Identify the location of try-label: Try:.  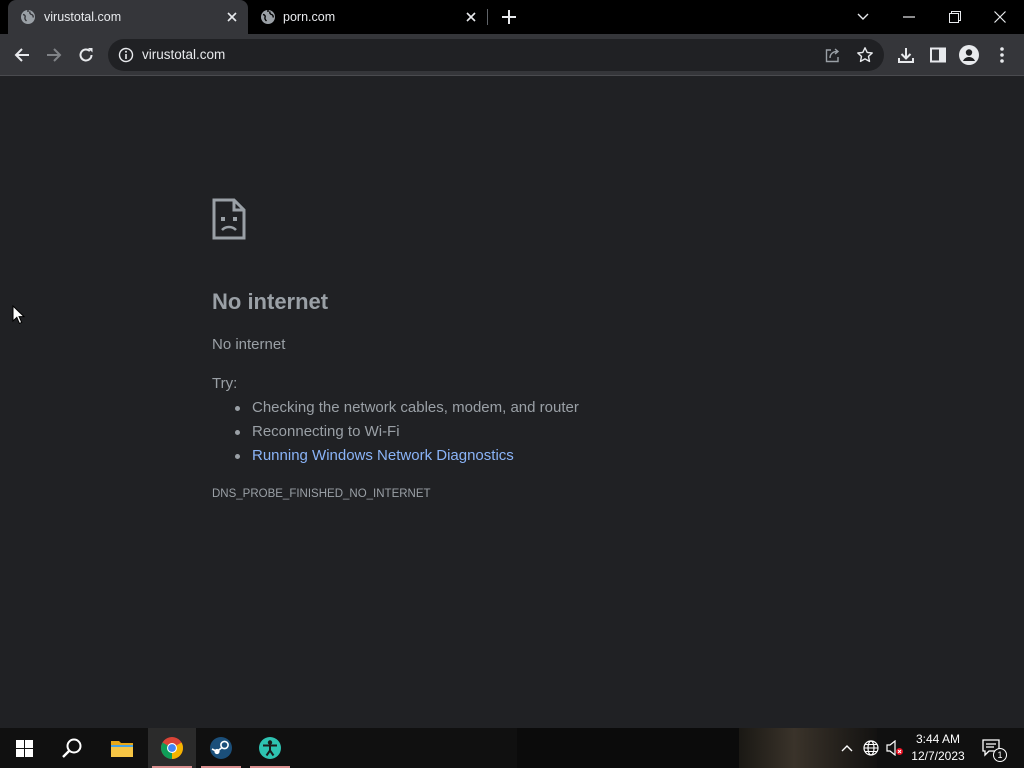
(225, 383).